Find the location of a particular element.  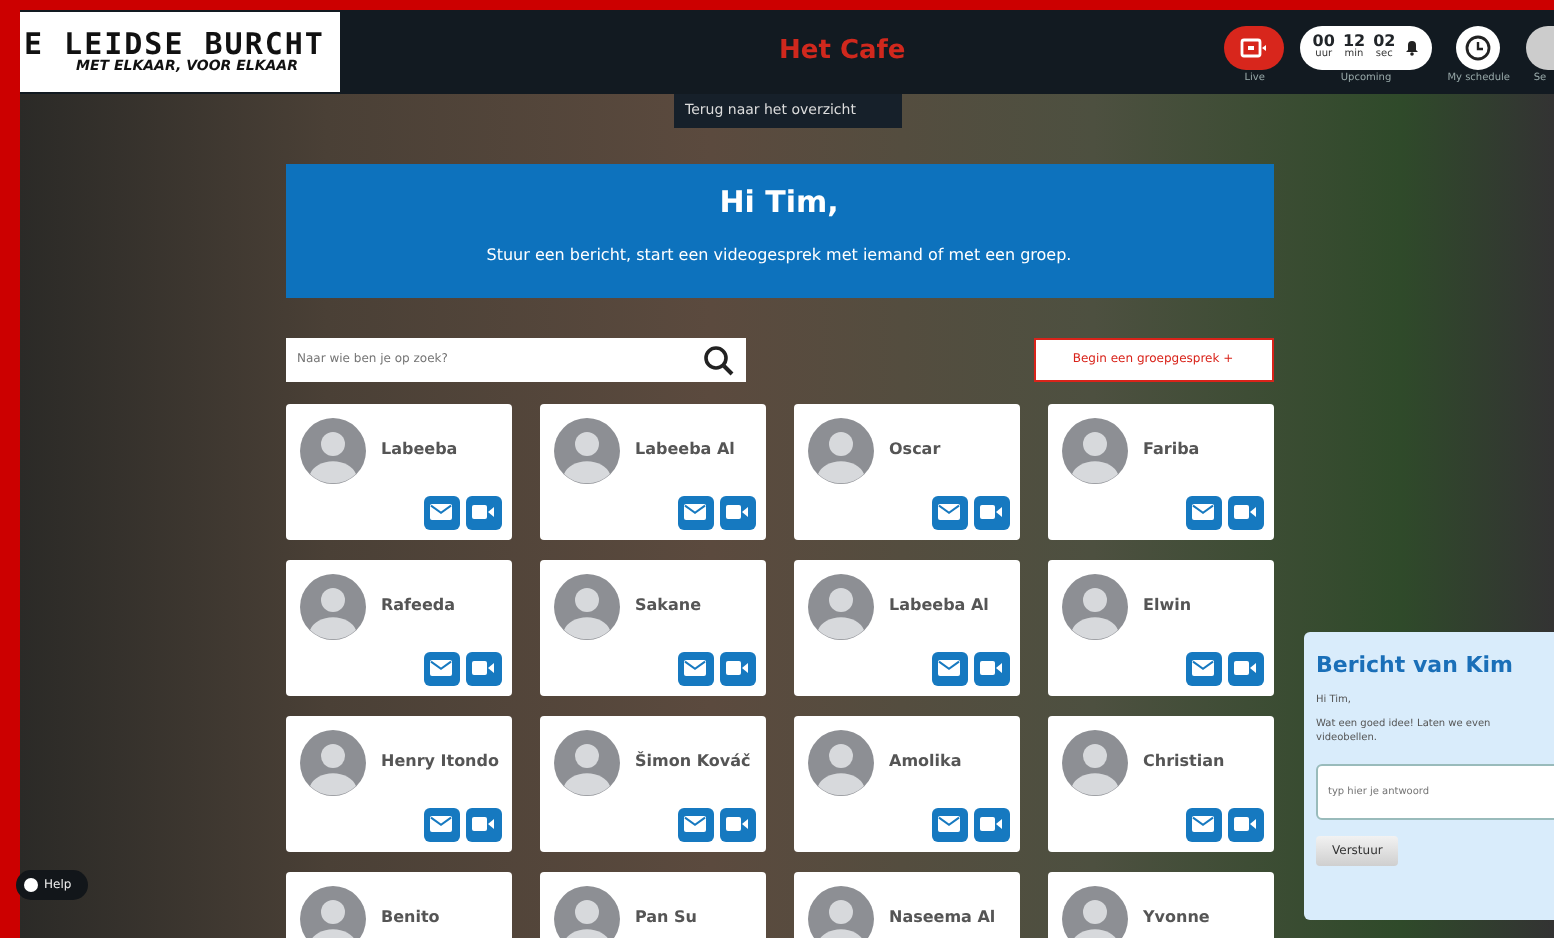

contact-name: Henry Itondo is located at coordinates (440, 762).